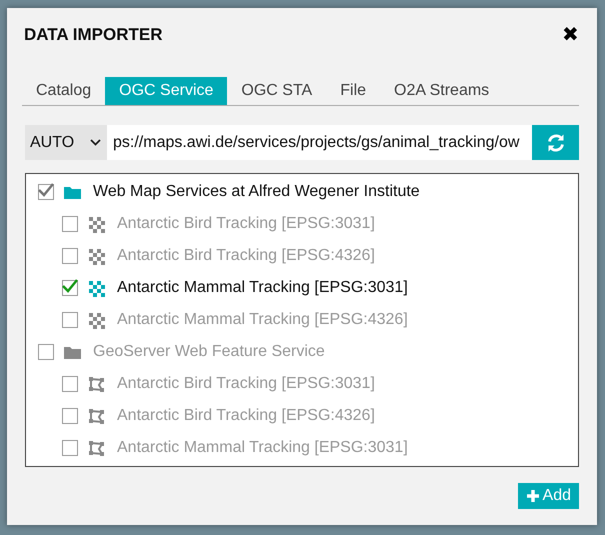 Image resolution: width=605 pixels, height=535 pixels. I want to click on refresh-button, so click(555, 142).